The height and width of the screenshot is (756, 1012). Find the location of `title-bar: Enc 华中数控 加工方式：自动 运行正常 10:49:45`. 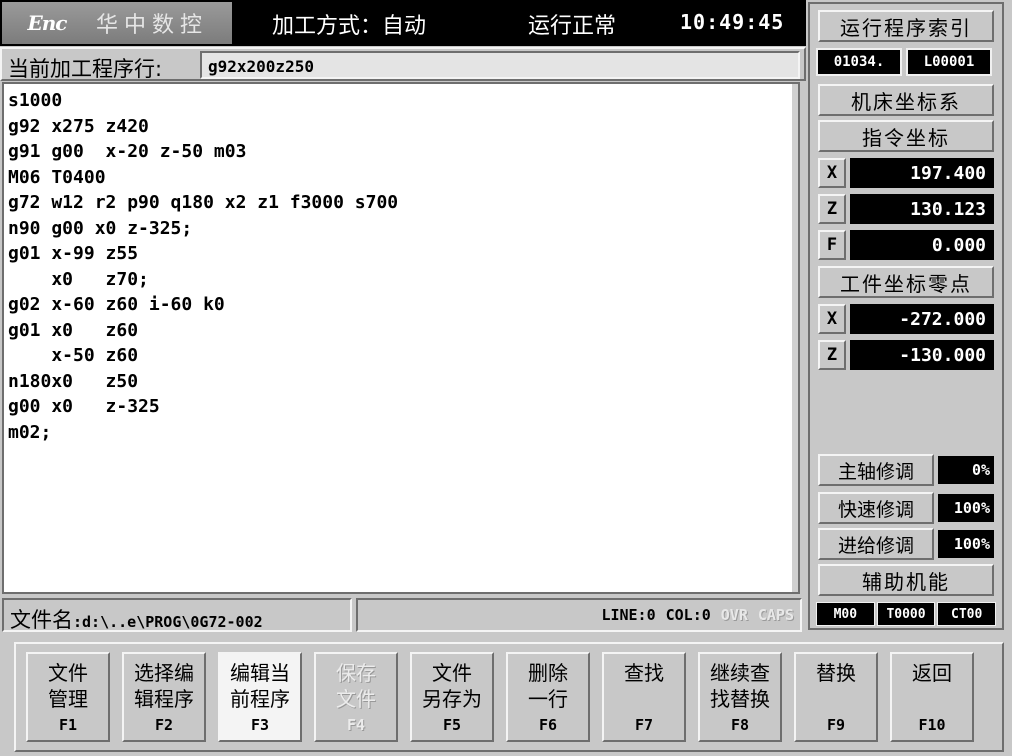

title-bar: Enc 华中数控 加工方式：自动 运行正常 10:49:45 is located at coordinates (403, 23).